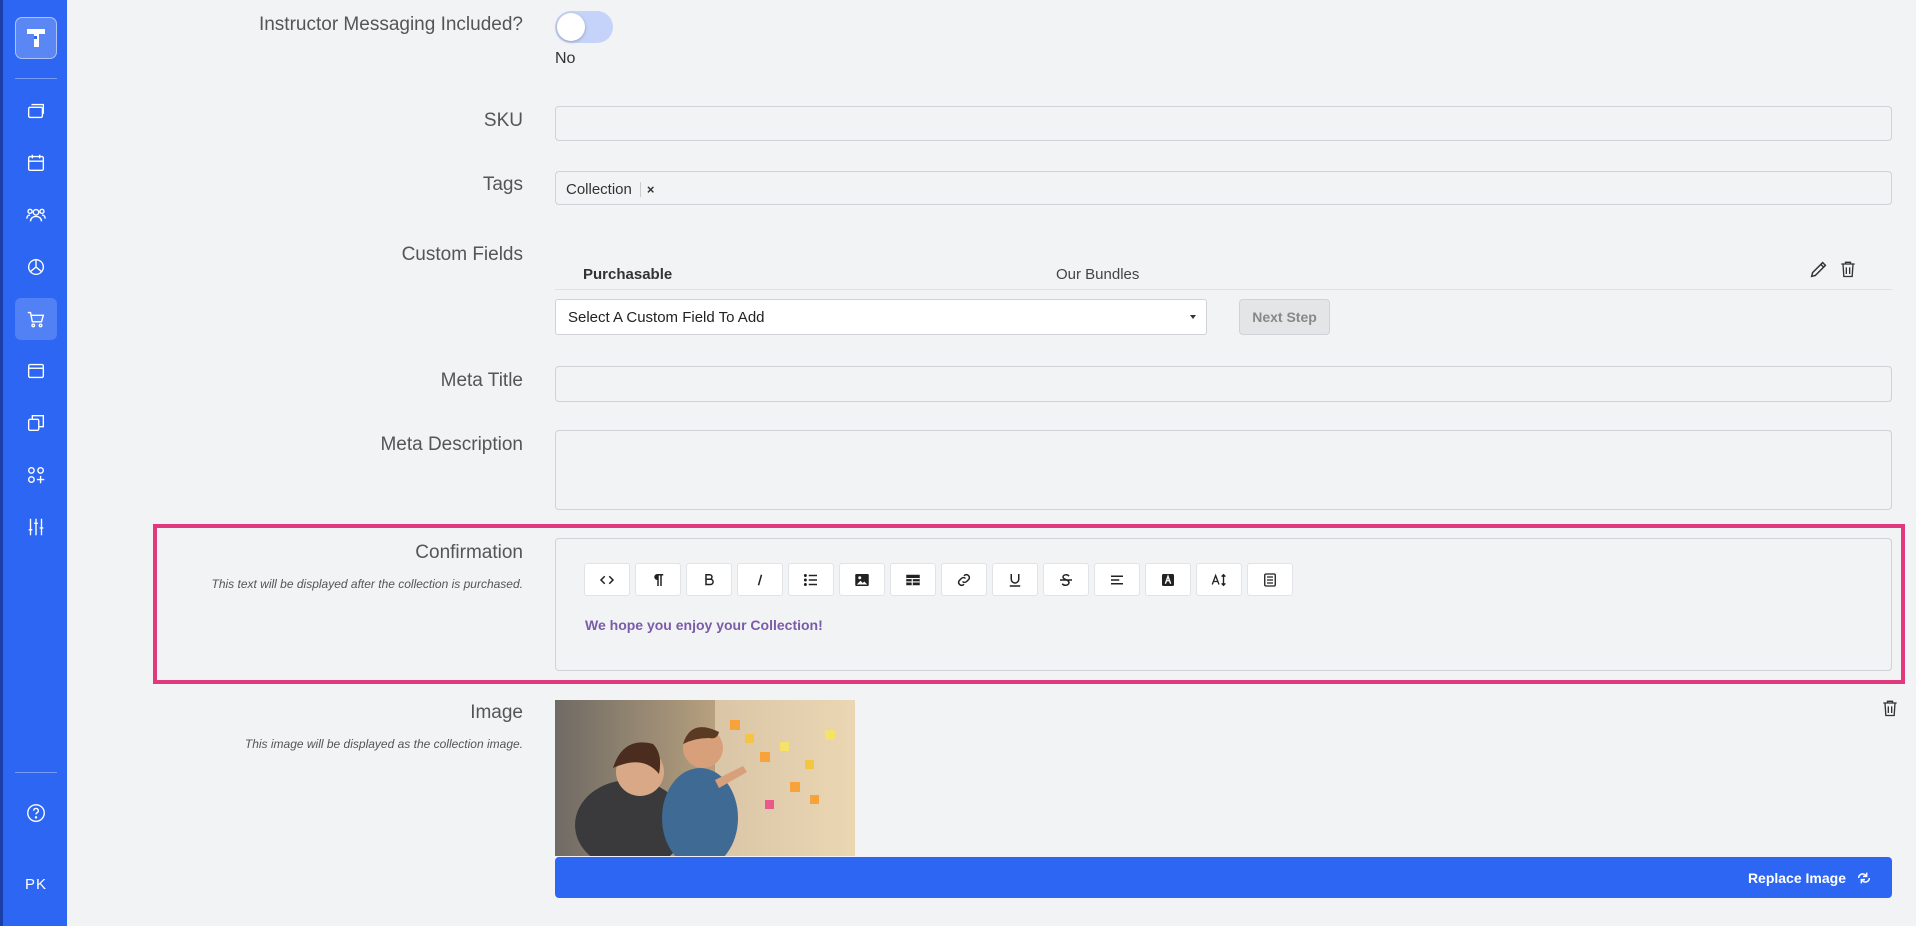 The height and width of the screenshot is (926, 1916). I want to click on custom-field-row: Purchasable Our Bundles, so click(1223, 274).